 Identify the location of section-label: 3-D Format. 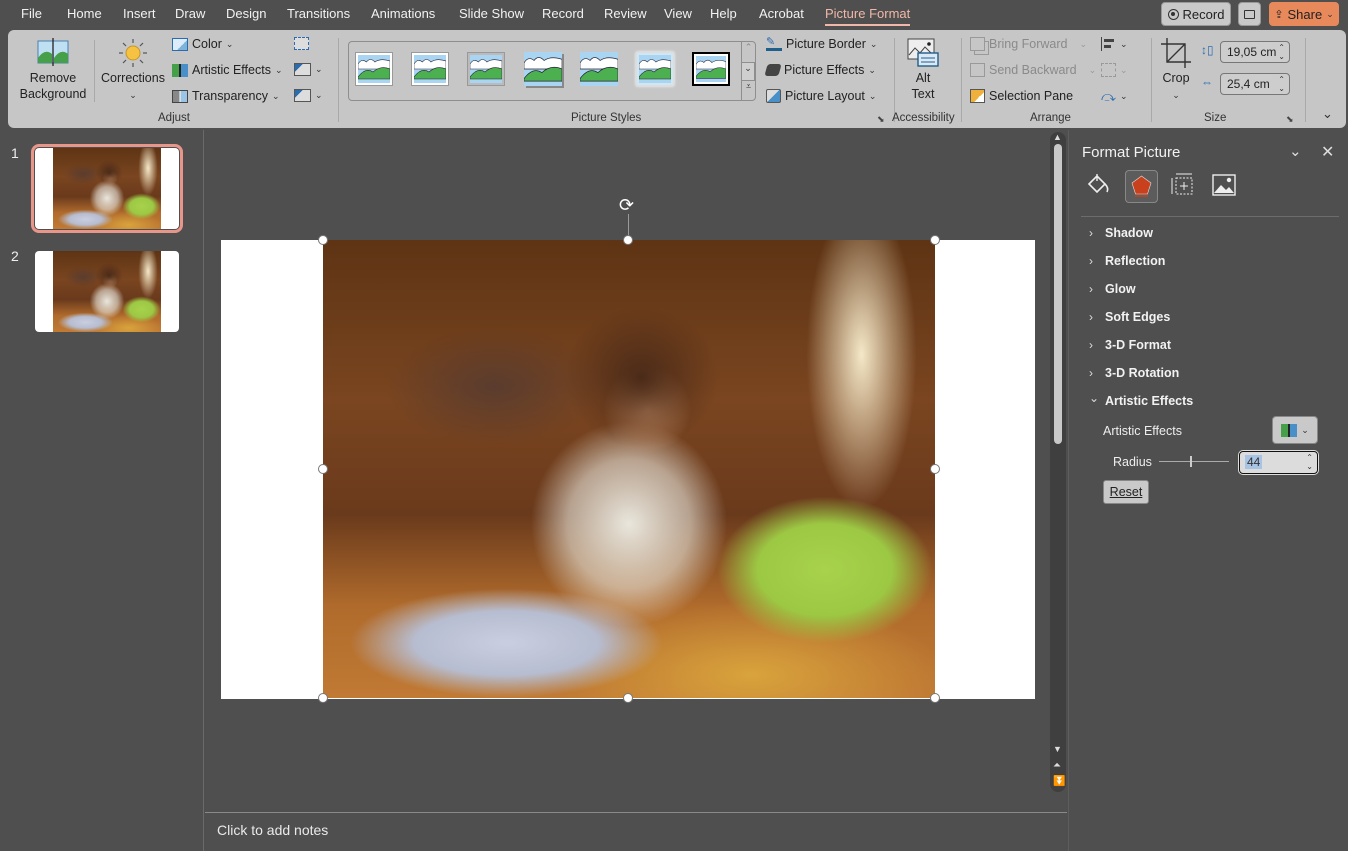
(1138, 345).